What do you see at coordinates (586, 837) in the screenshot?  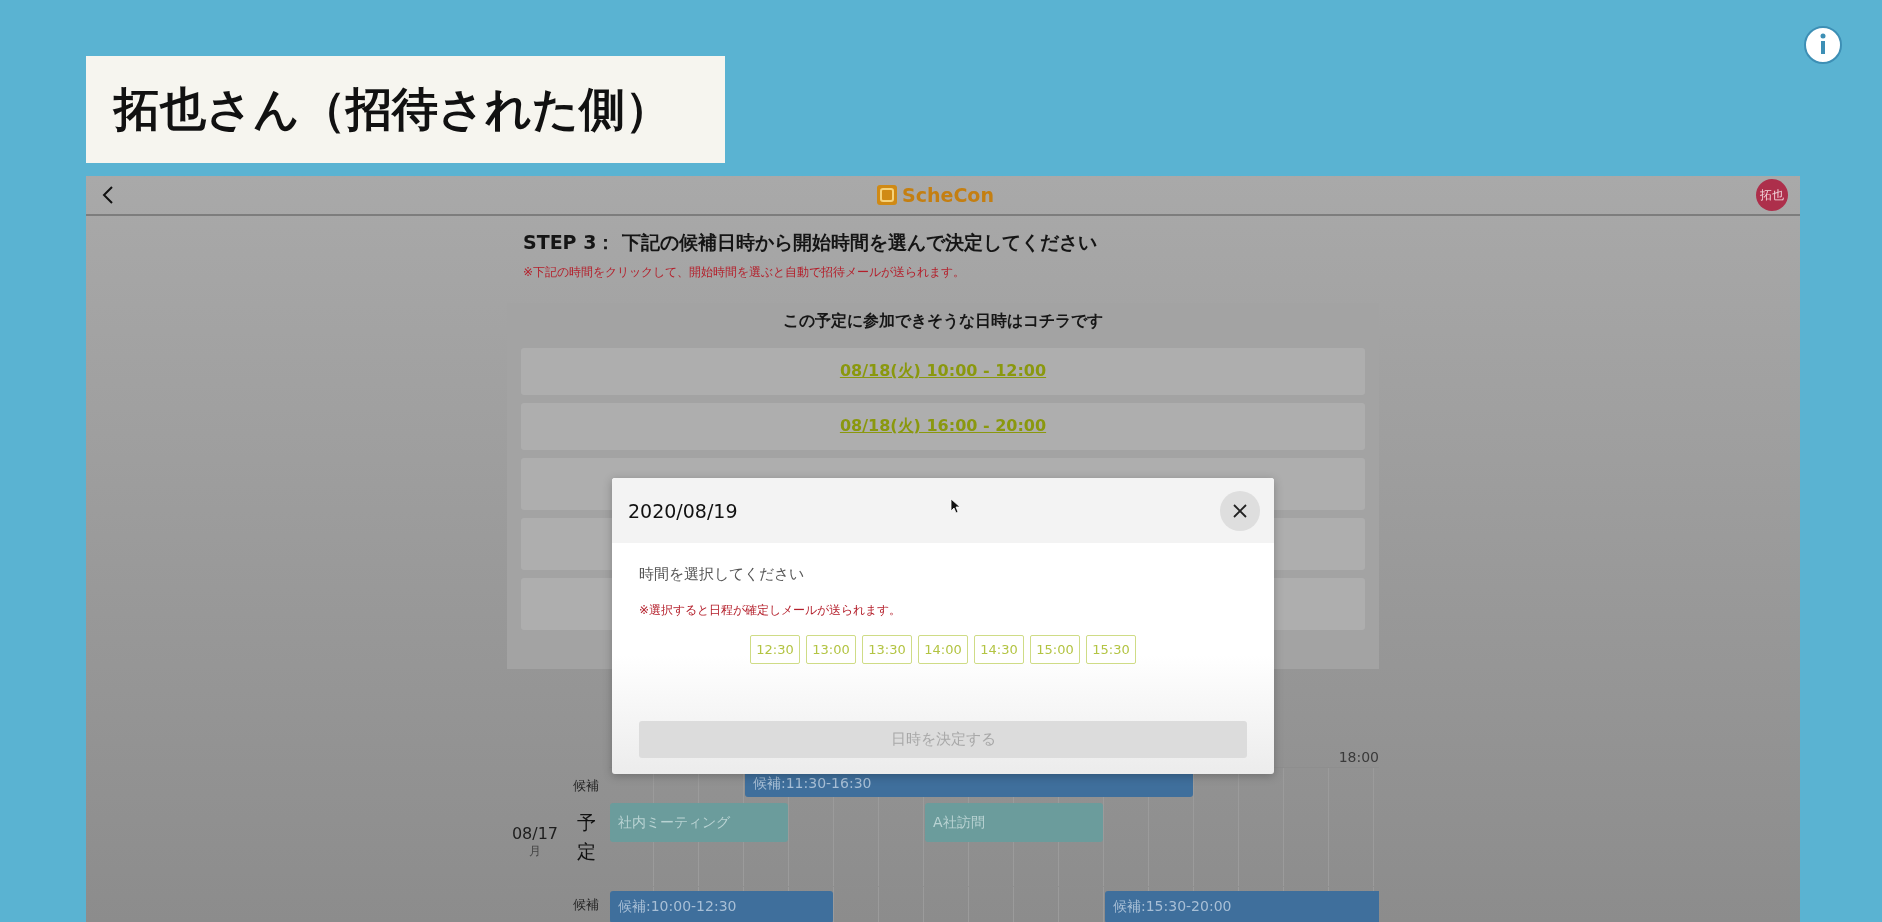 I see `row-label: 予定` at bounding box center [586, 837].